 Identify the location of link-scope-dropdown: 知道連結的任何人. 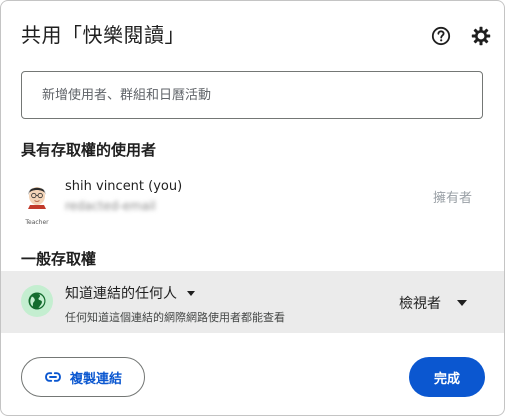
(130, 293).